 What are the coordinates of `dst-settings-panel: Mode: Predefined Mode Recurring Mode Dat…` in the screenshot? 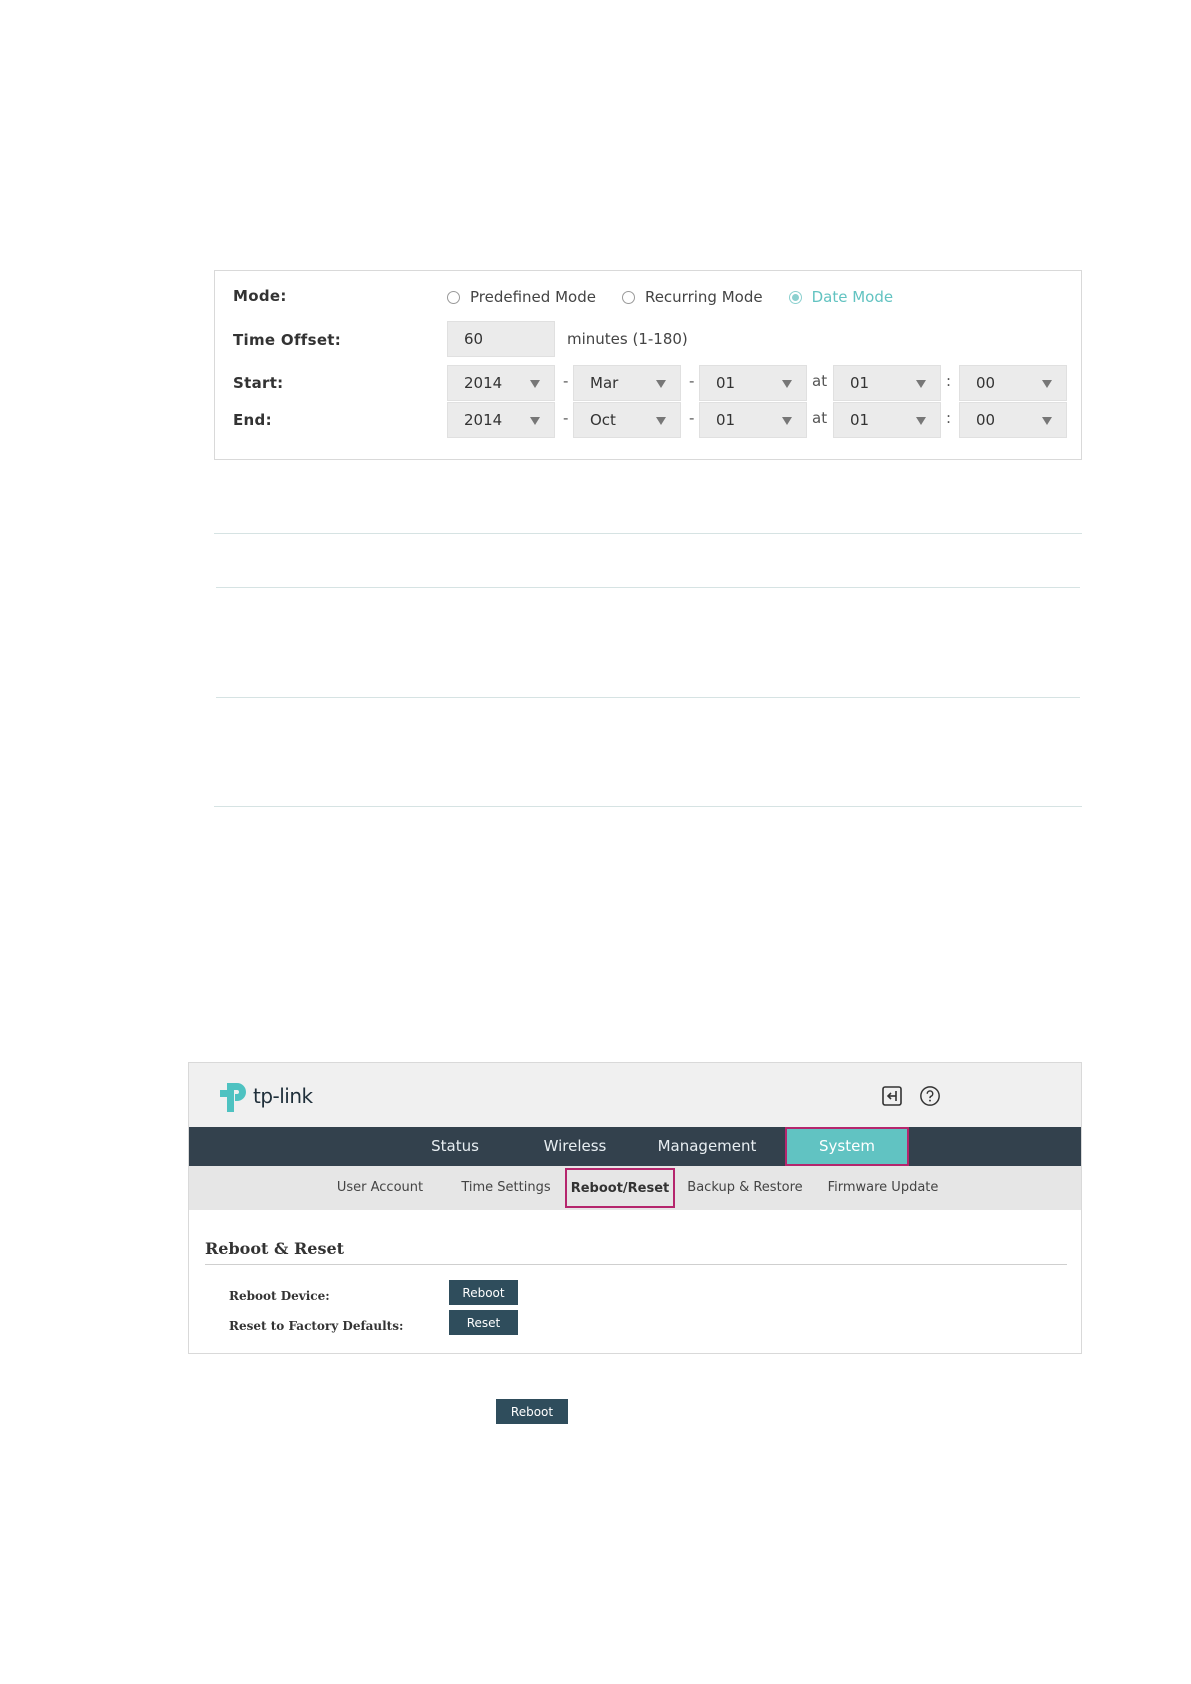 It's located at (648, 365).